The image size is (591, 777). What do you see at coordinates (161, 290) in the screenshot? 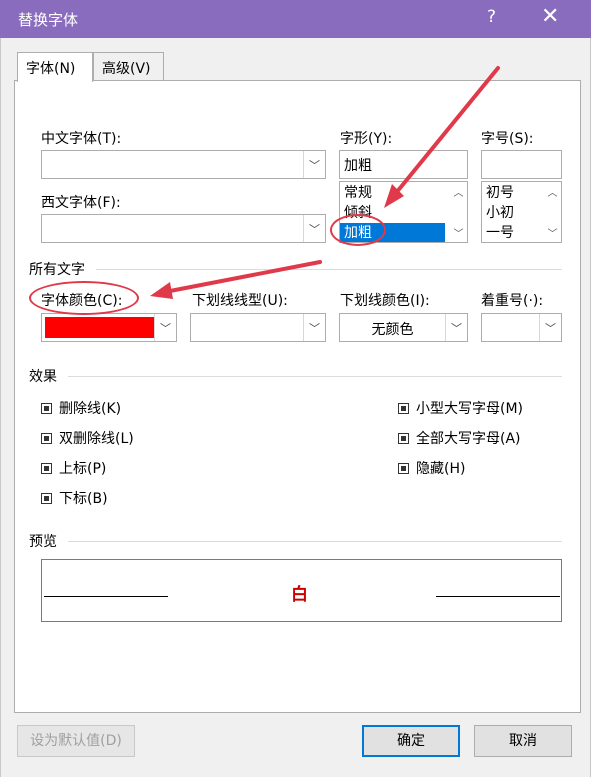
I see `arrow-head-color` at bounding box center [161, 290].